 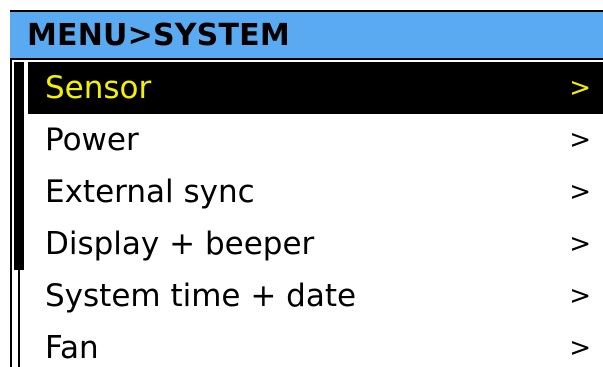 What do you see at coordinates (72, 348) in the screenshot?
I see `menu-item-label: Fan` at bounding box center [72, 348].